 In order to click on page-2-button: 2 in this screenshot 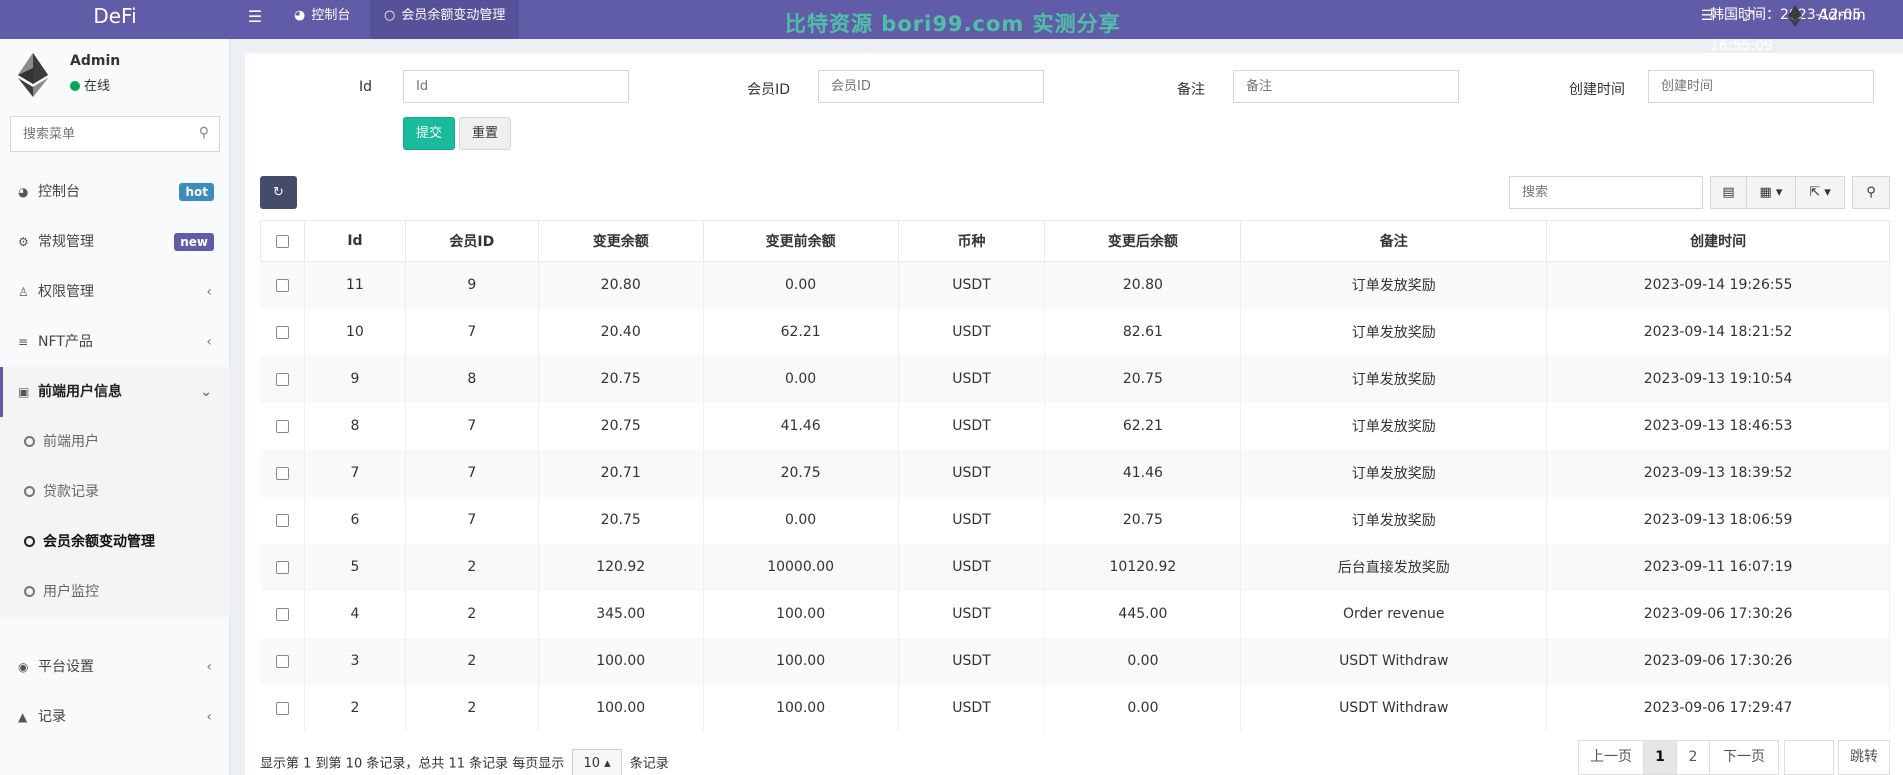, I will do `click(1693, 757)`.